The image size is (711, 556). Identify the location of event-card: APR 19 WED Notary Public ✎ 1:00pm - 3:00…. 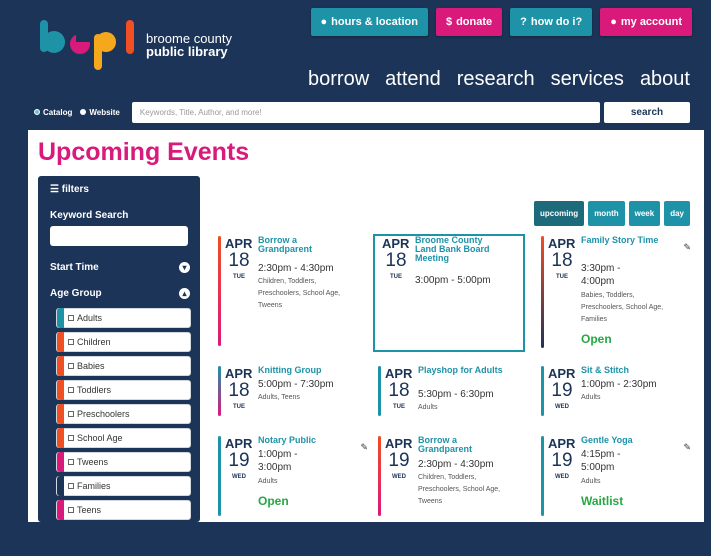
(293, 496).